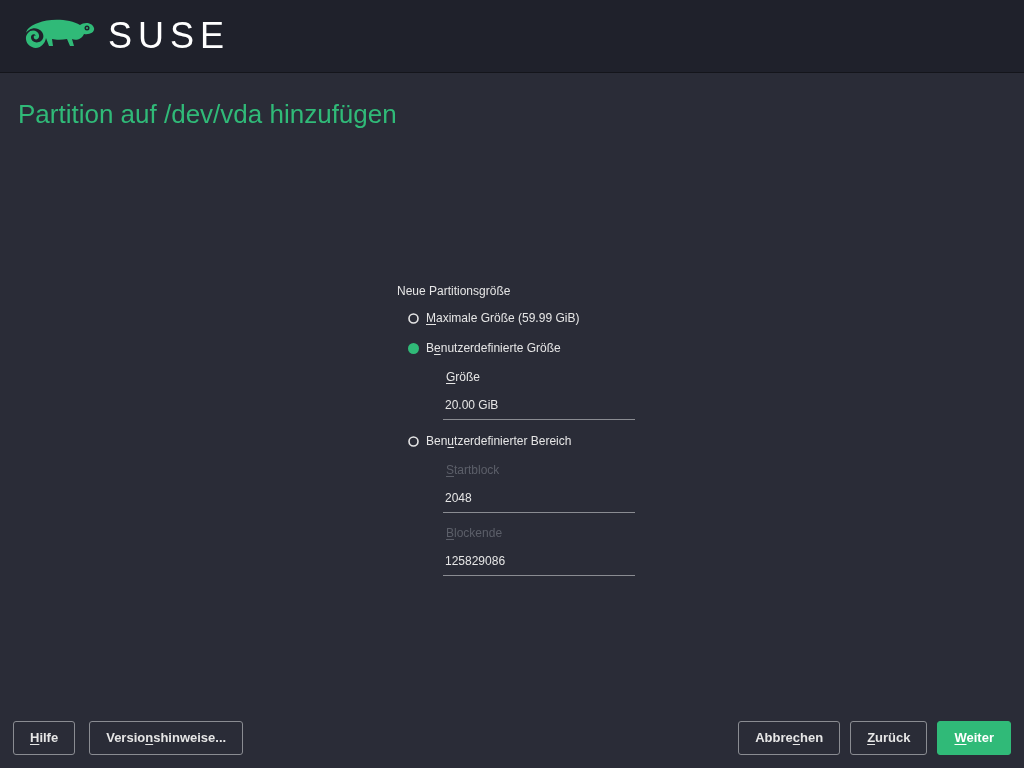 The width and height of the screenshot is (1024, 768). Describe the element at coordinates (44, 738) in the screenshot. I see `footer-button: Hilfe` at that location.